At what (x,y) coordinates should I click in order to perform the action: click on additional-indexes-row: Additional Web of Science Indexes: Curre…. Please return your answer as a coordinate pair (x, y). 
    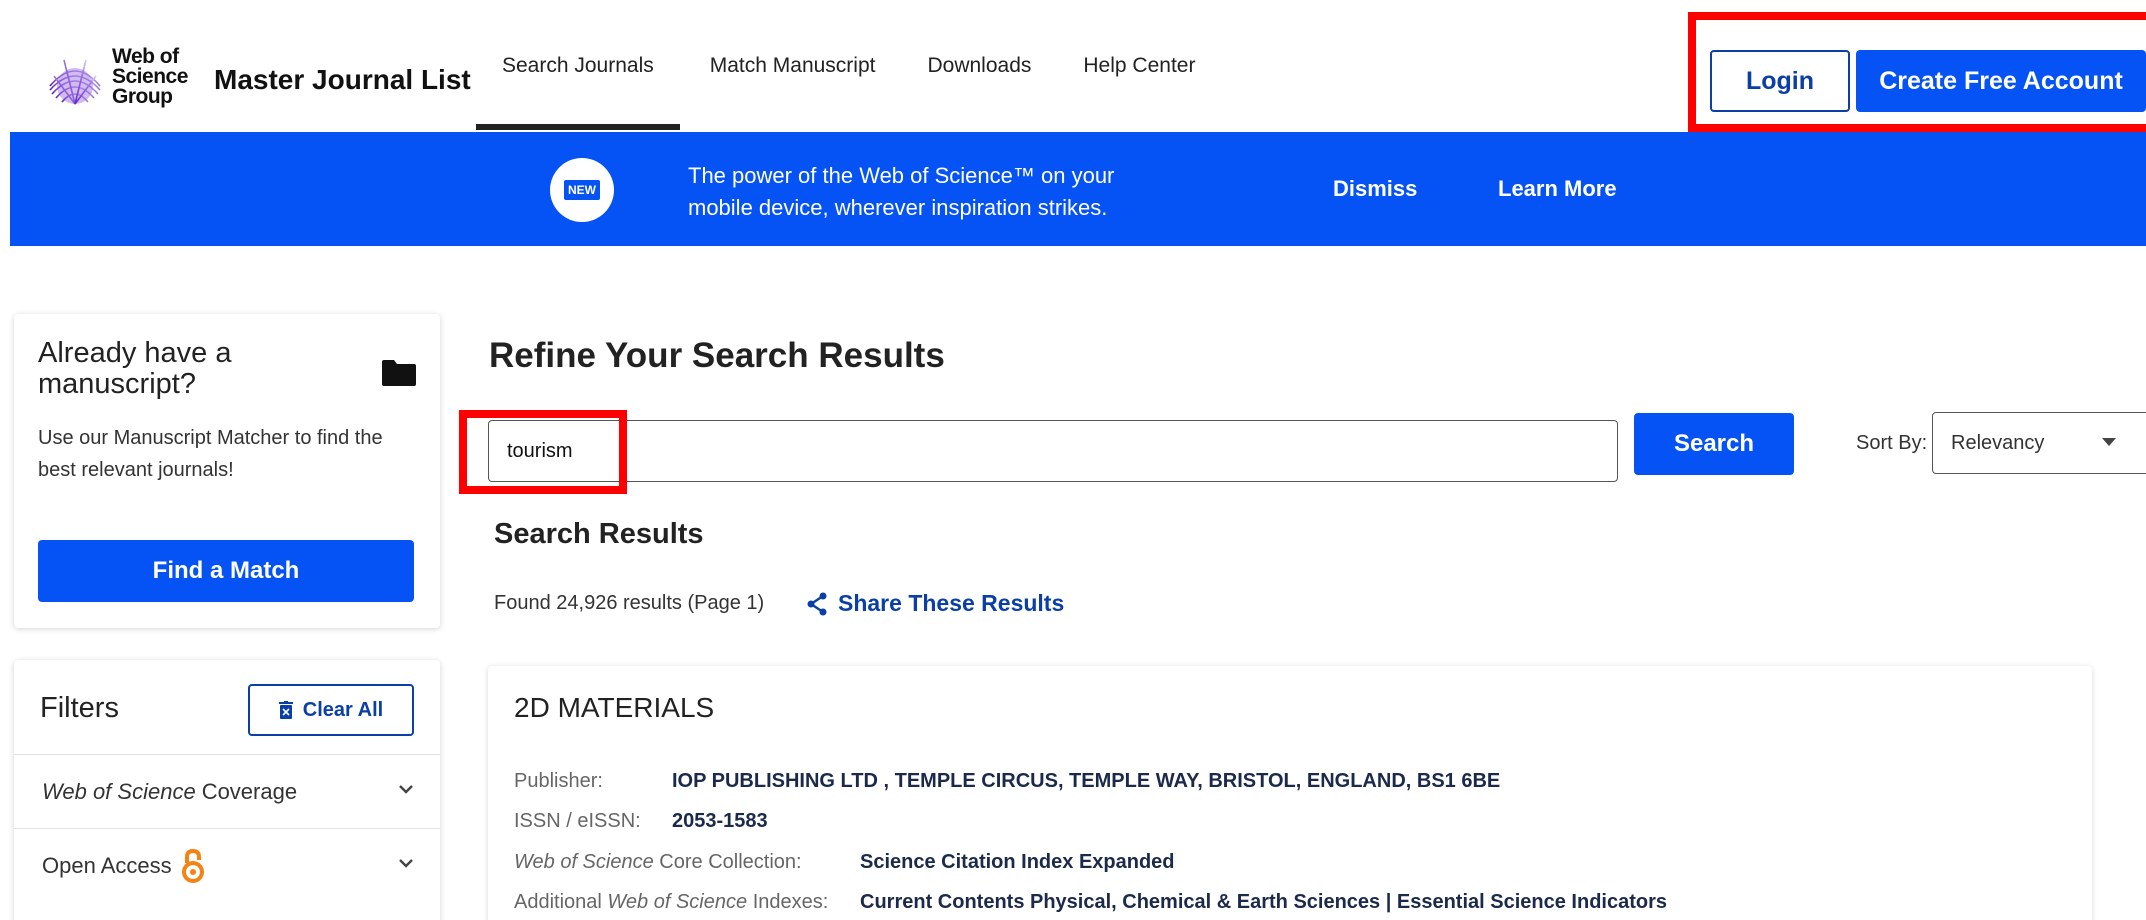
    Looking at the image, I should click on (1090, 902).